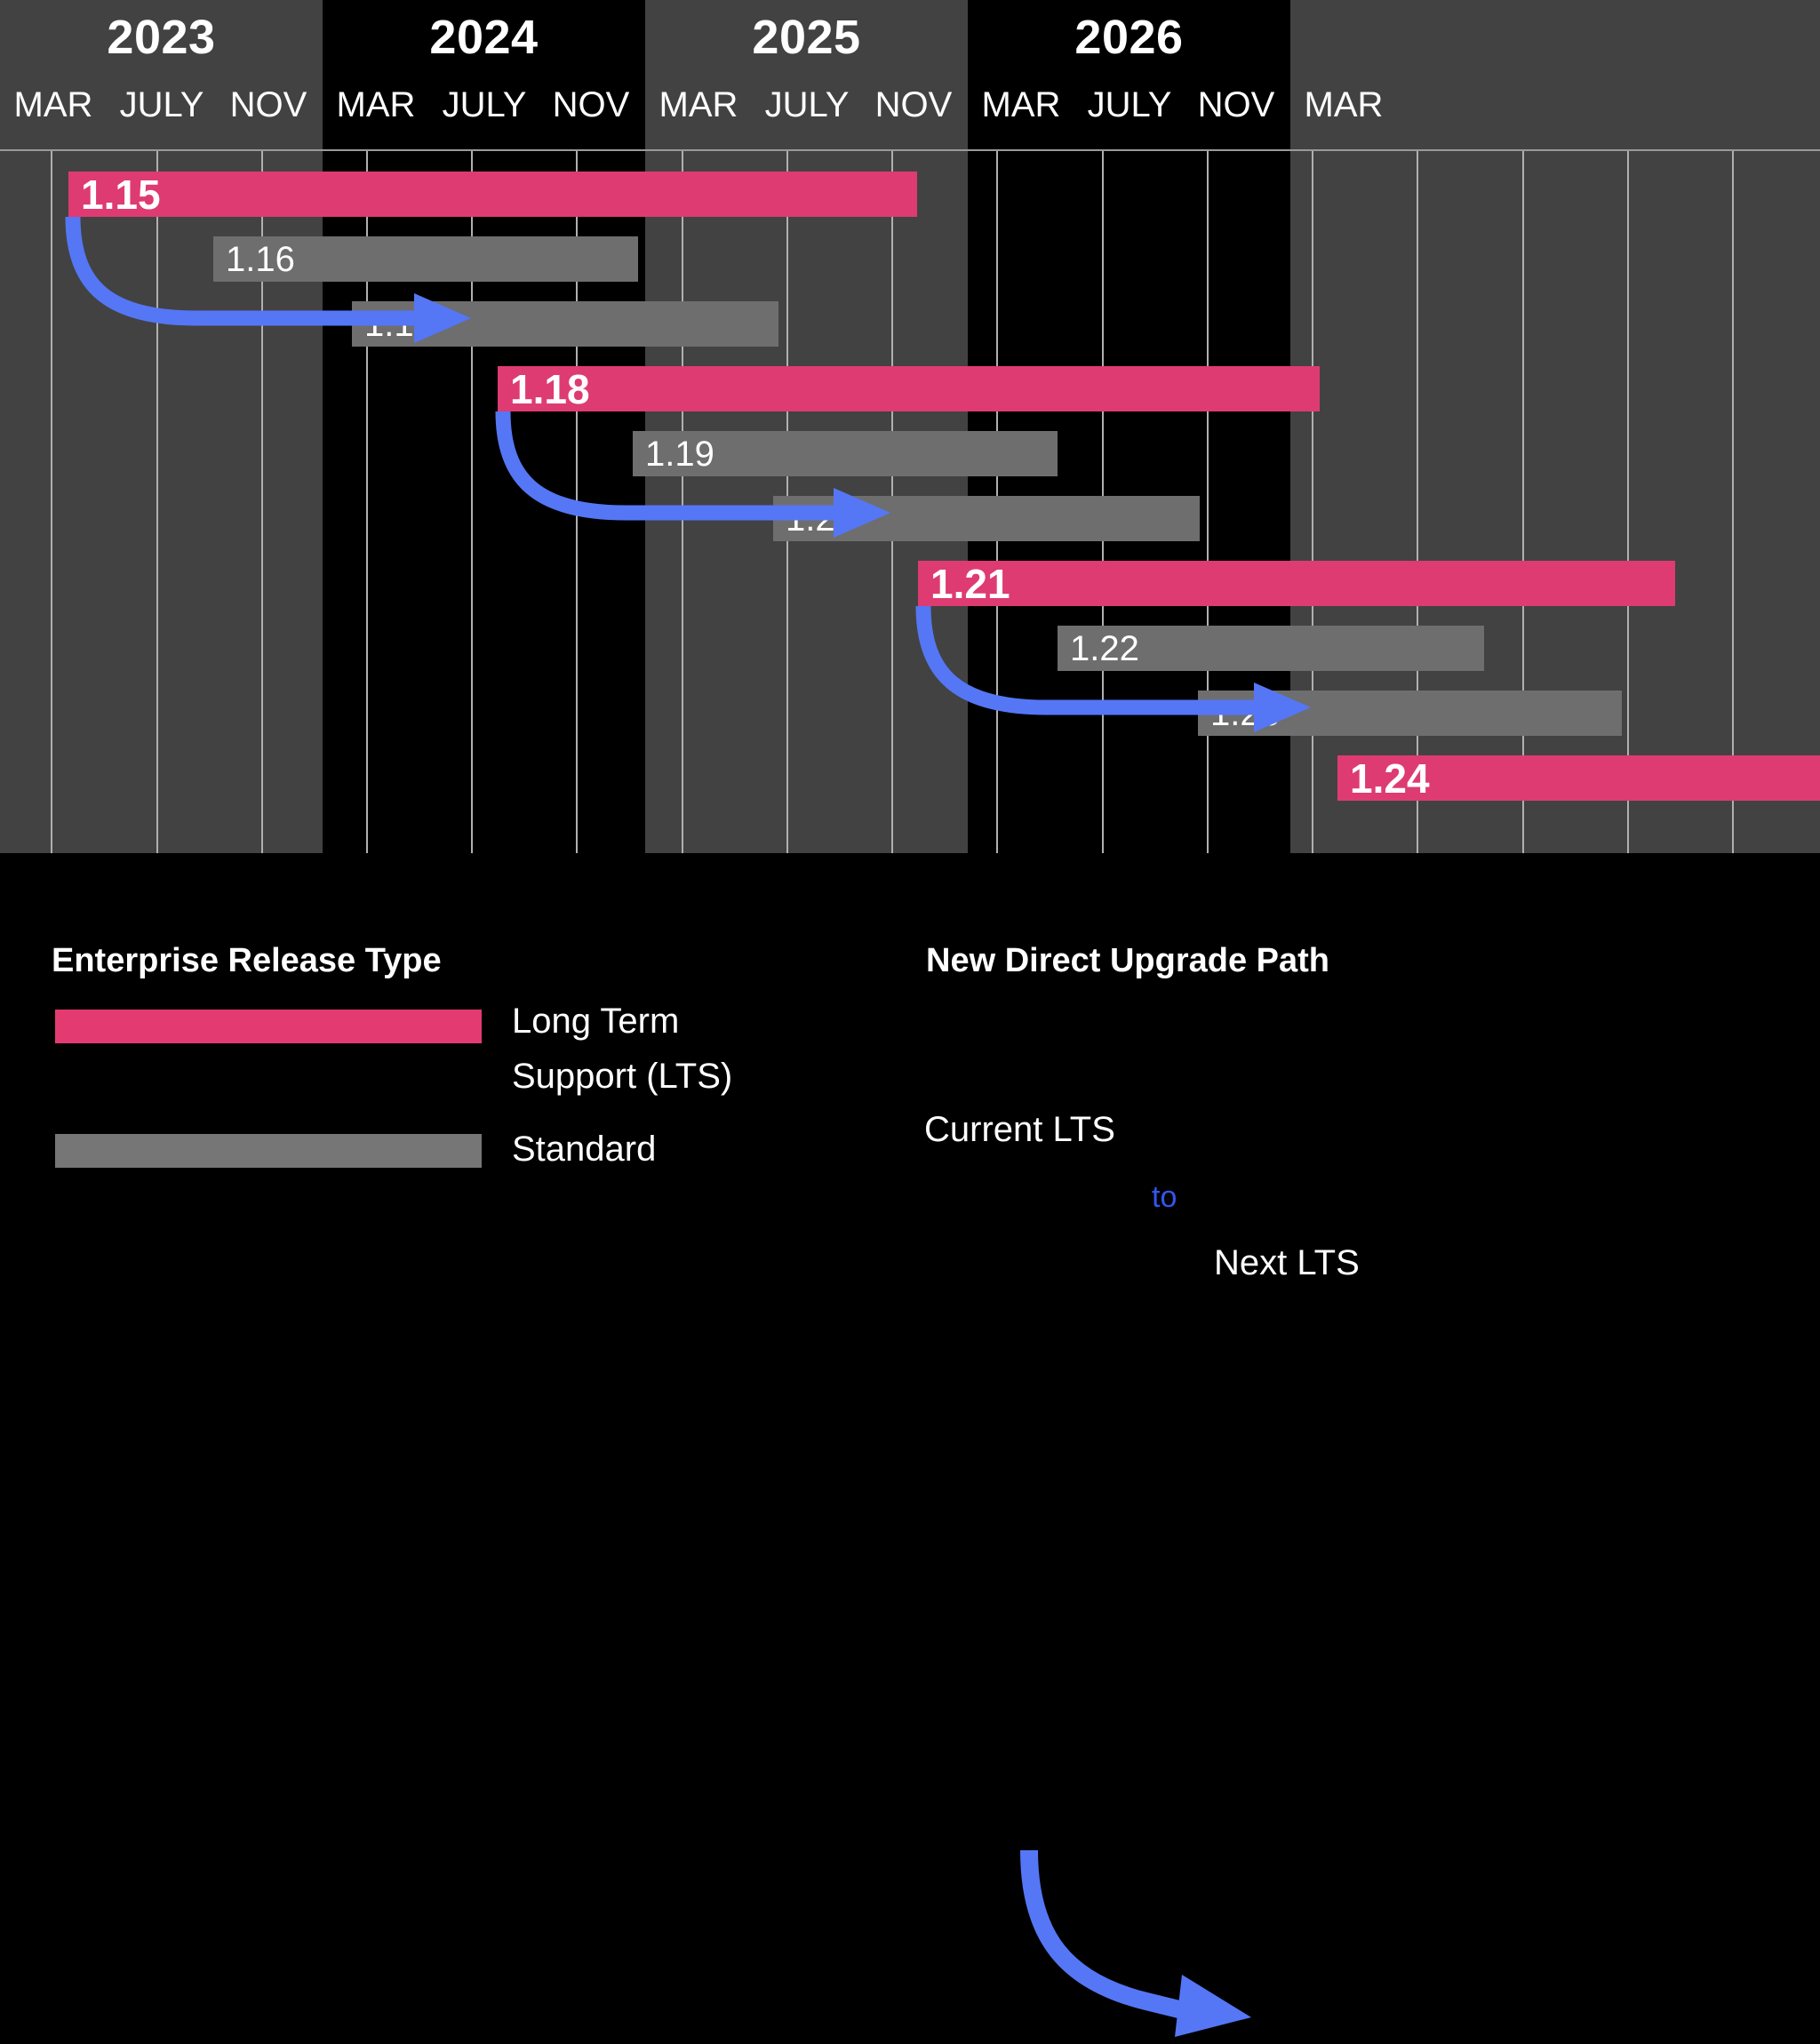 This screenshot has width=1820, height=2044. What do you see at coordinates (820, 519) in the screenshot?
I see `release-bar-label: 1.20` at bounding box center [820, 519].